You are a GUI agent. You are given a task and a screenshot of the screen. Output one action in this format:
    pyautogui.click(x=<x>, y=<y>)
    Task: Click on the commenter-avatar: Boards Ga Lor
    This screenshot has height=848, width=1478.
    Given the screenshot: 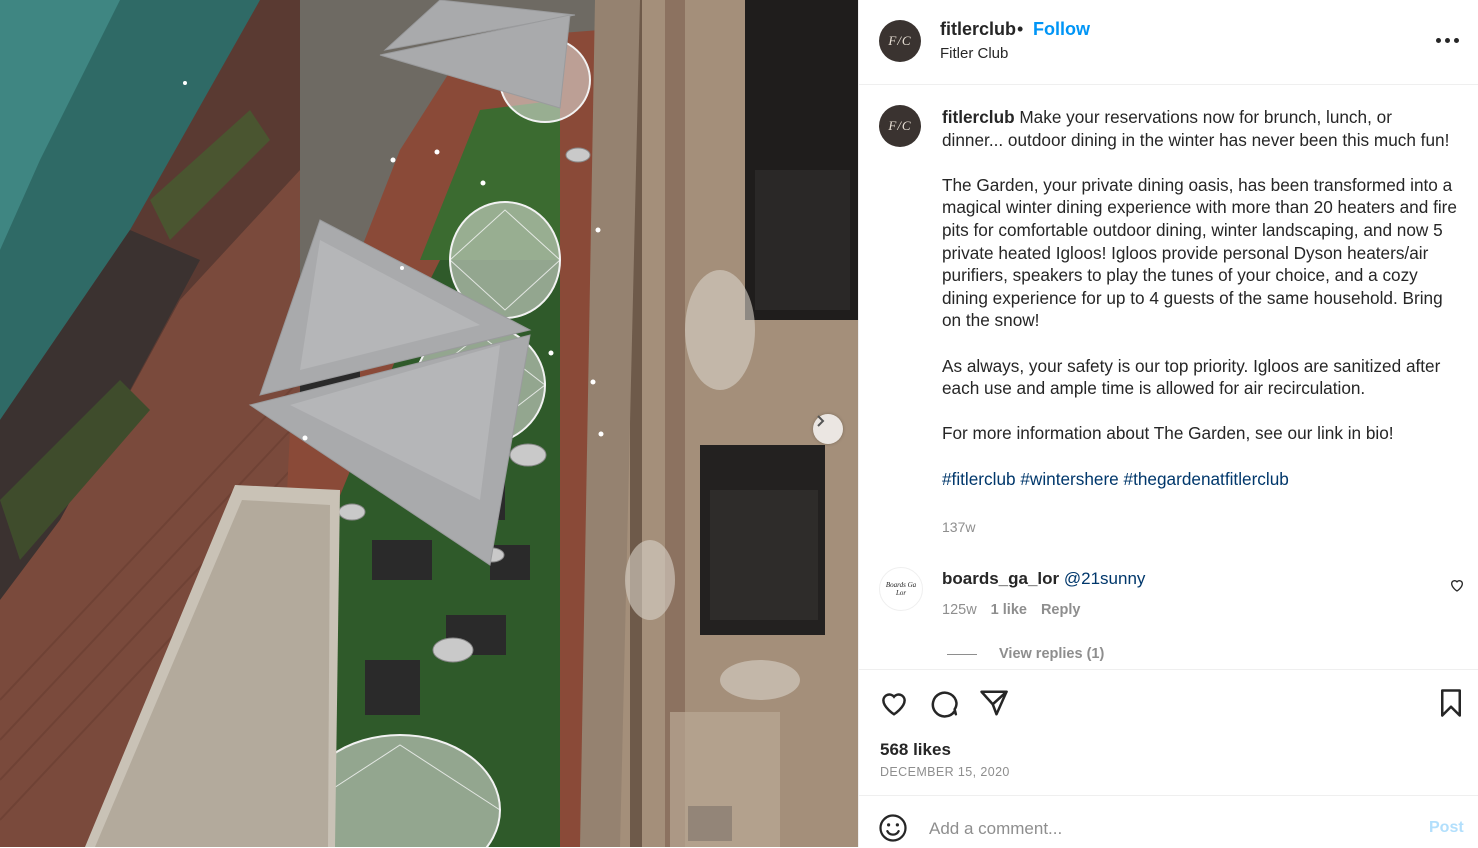 What is the action you would take?
    pyautogui.click(x=901, y=589)
    